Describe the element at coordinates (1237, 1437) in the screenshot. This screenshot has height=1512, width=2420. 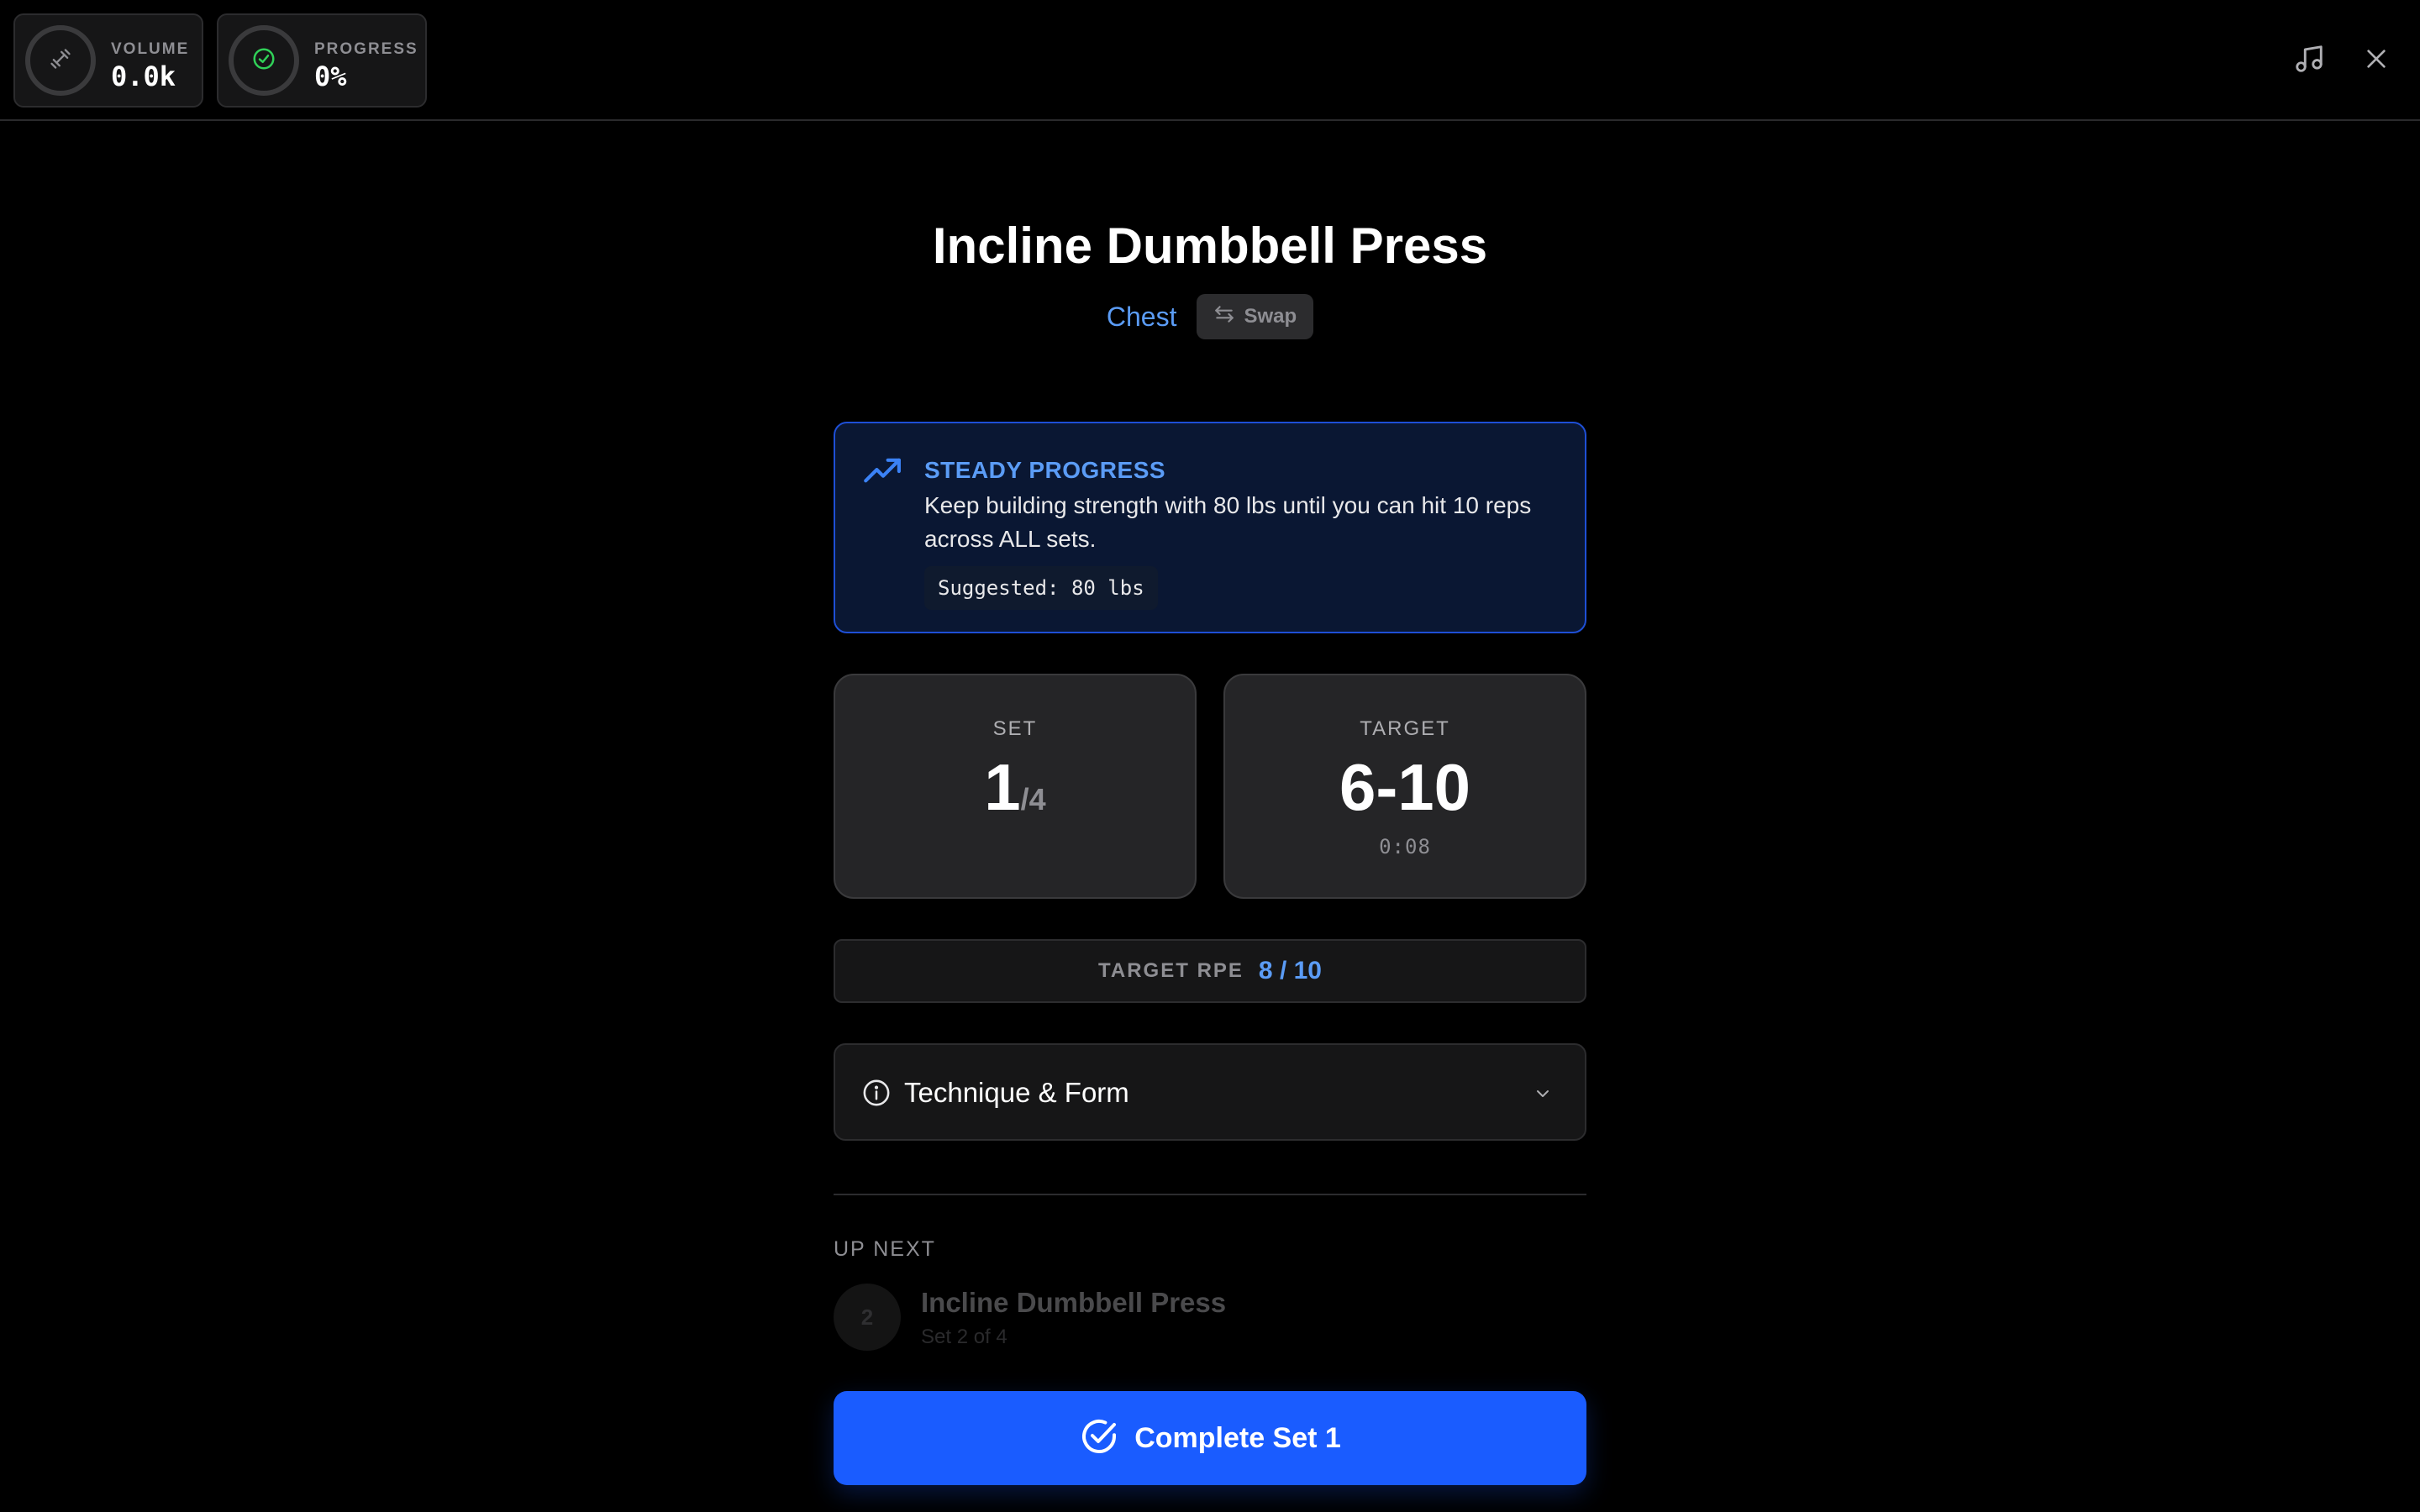
I see `complete-set-label: Complete Set 1` at that location.